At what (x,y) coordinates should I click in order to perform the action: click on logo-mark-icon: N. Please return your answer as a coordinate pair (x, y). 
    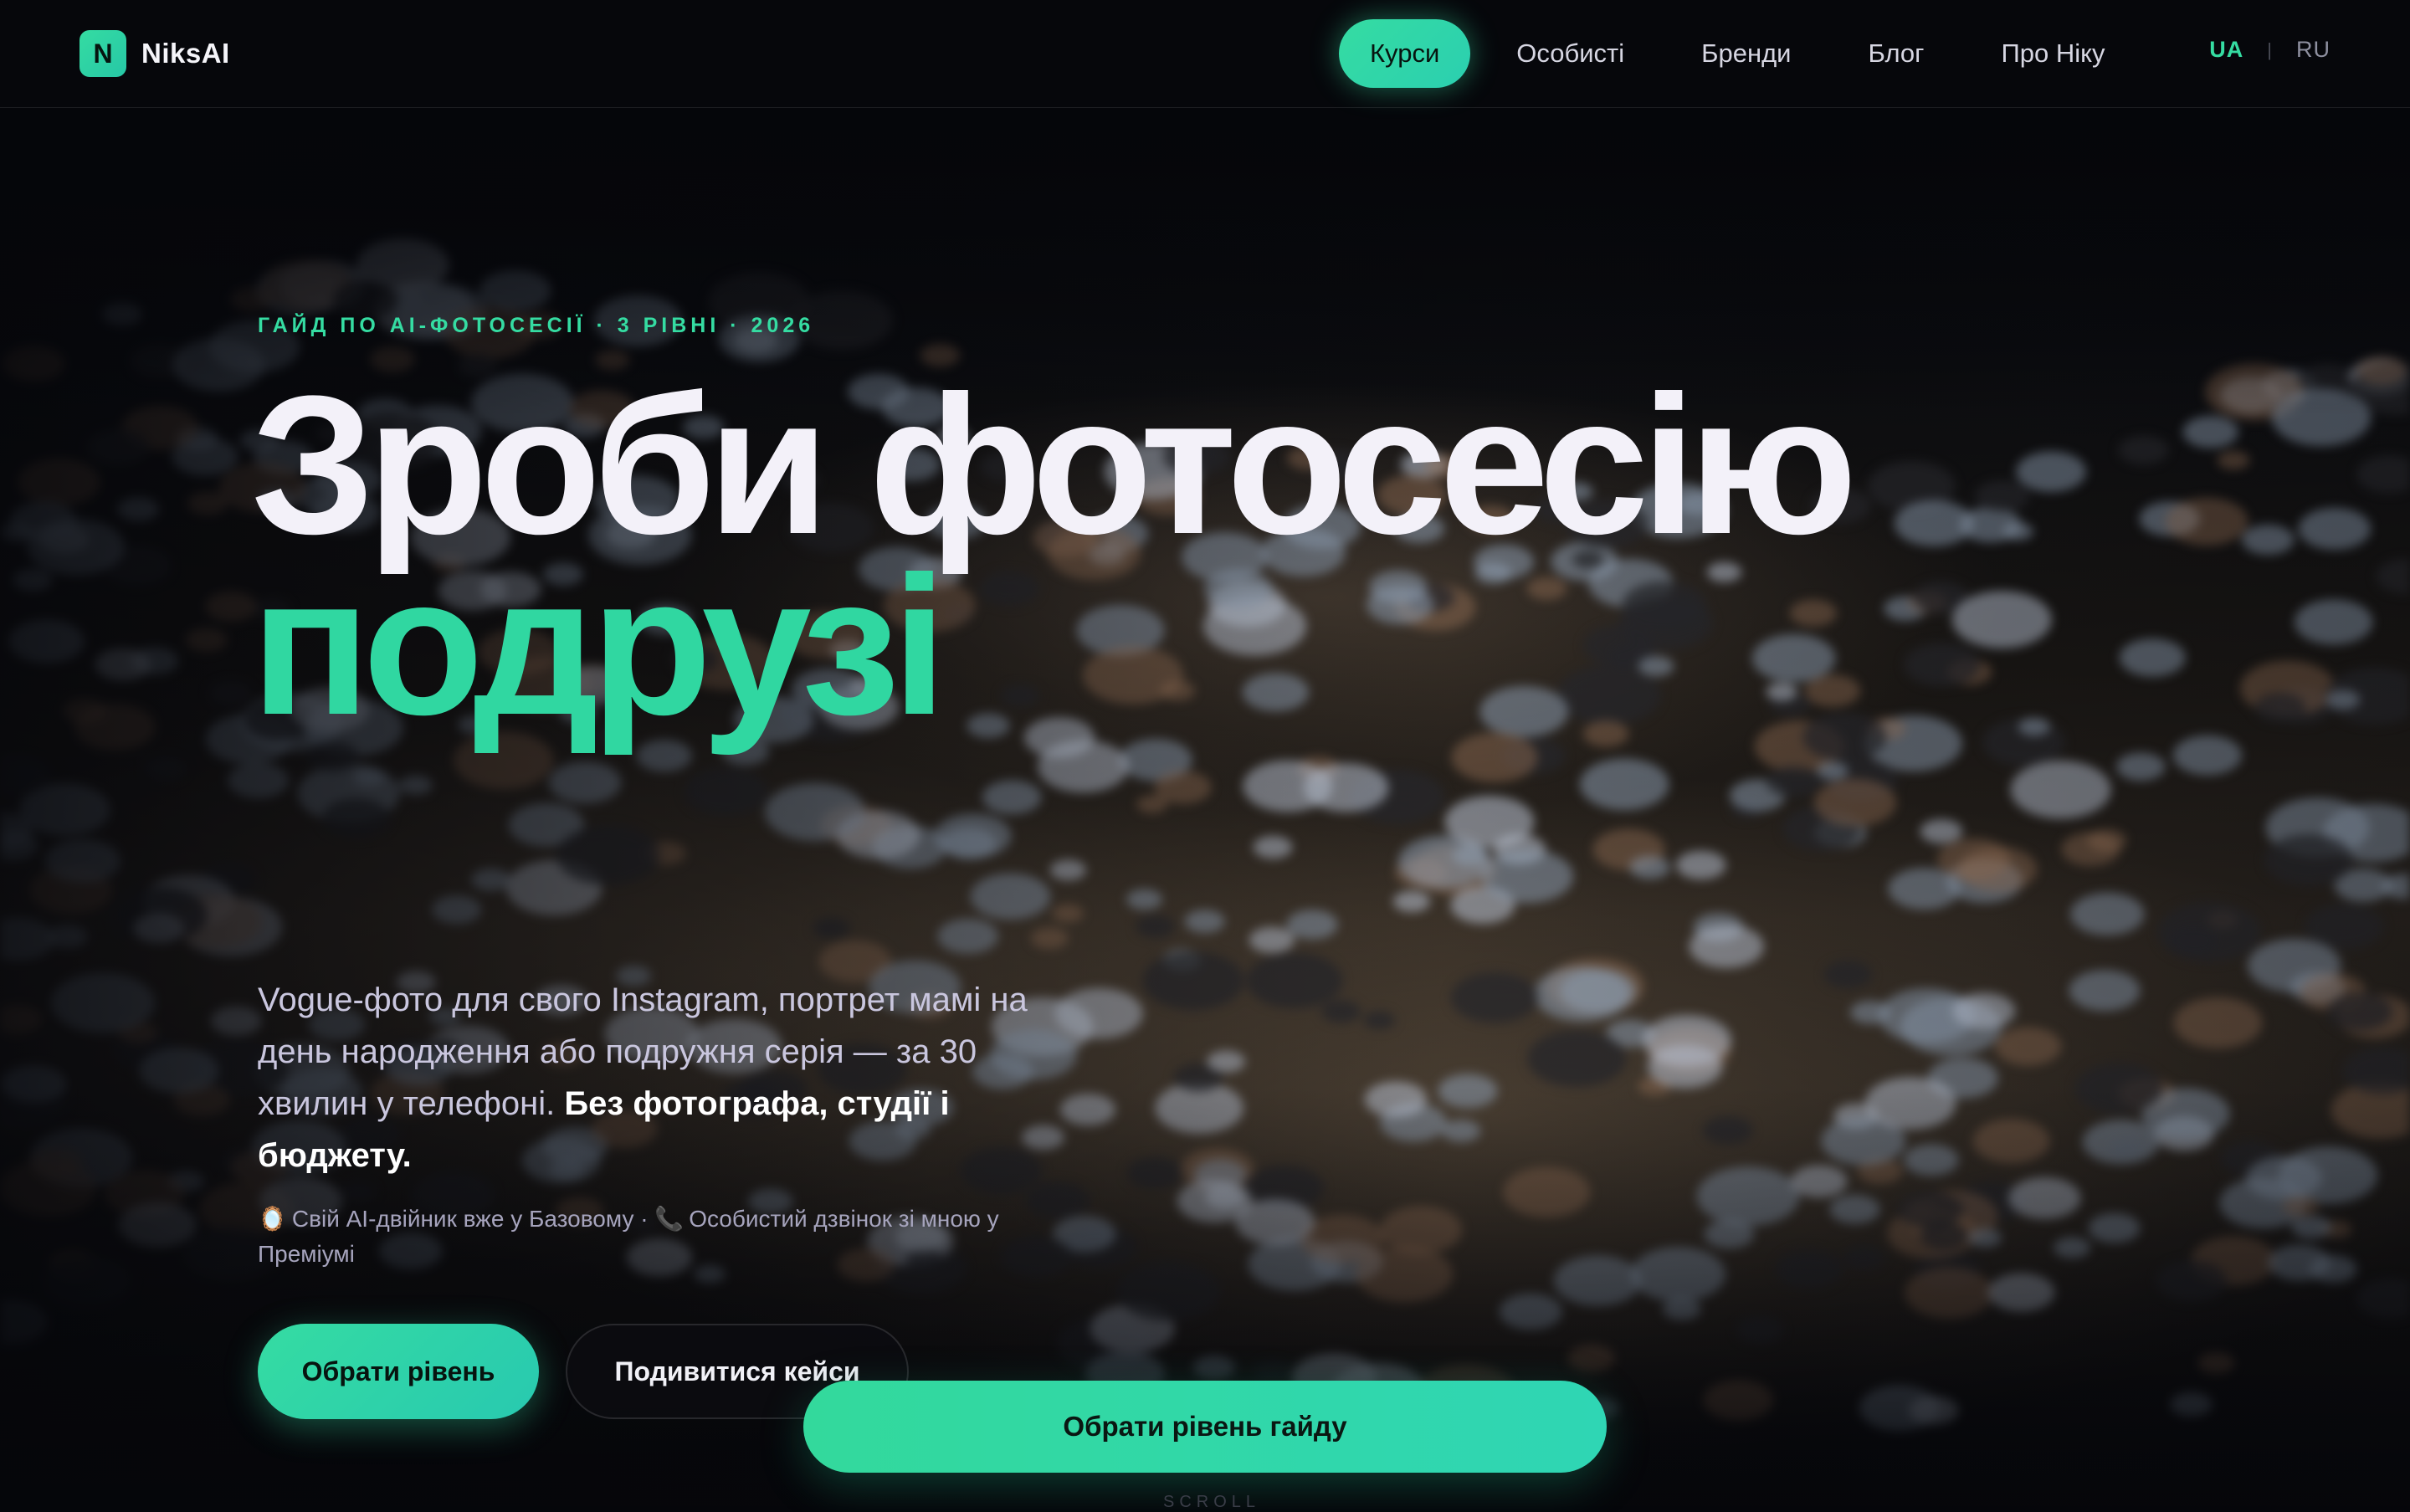
    Looking at the image, I should click on (102, 53).